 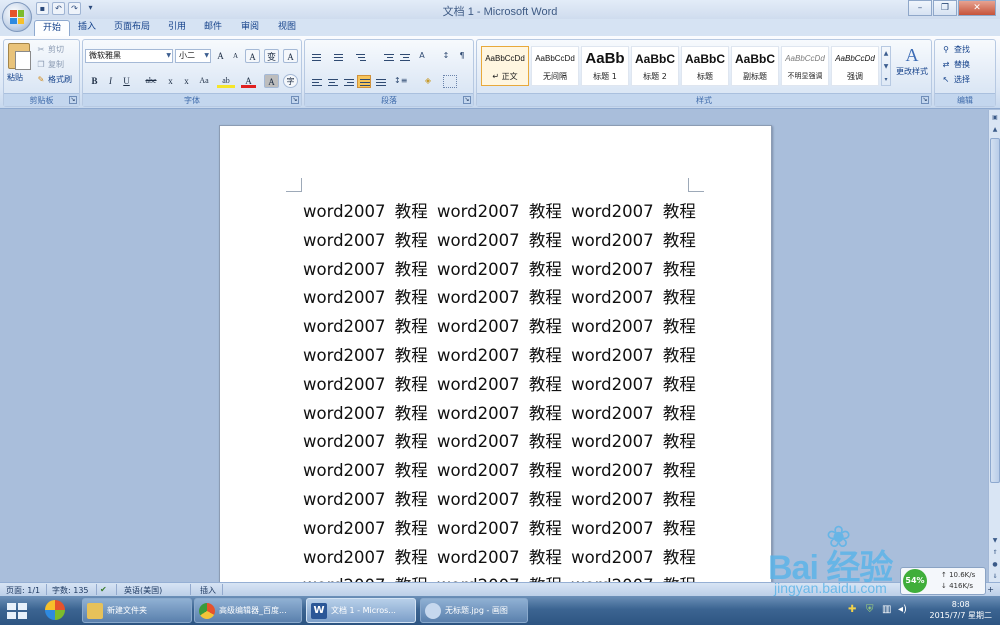 I want to click on borders-icon, so click(x=450, y=81).